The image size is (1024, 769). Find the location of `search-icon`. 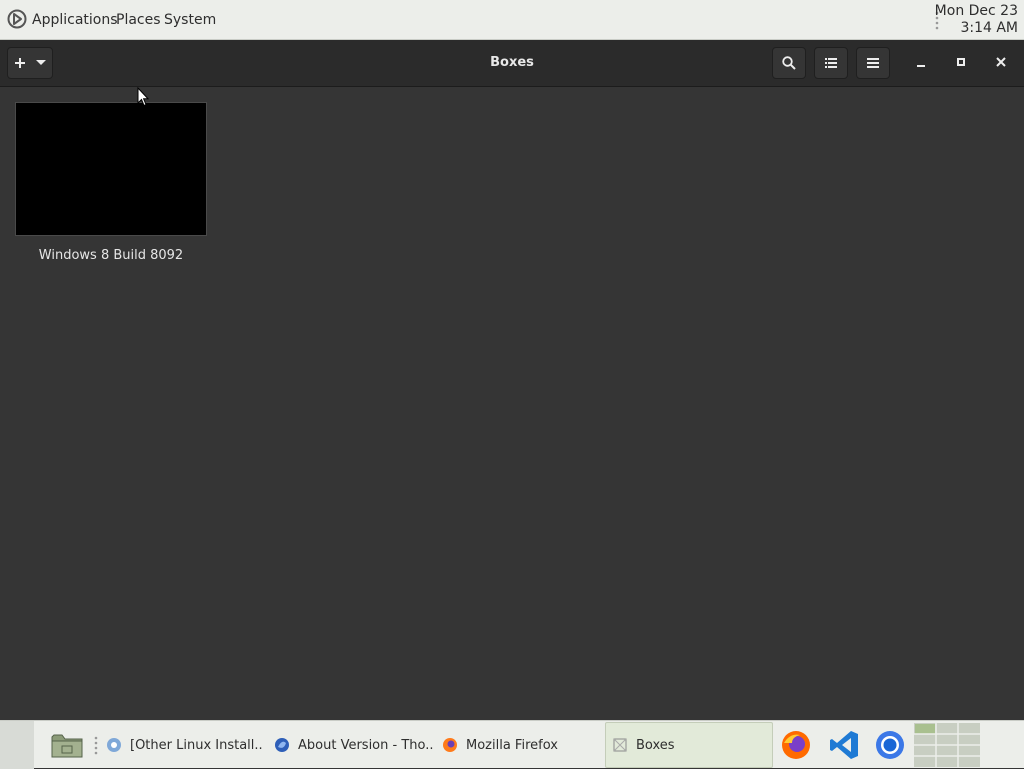

search-icon is located at coordinates (789, 63).